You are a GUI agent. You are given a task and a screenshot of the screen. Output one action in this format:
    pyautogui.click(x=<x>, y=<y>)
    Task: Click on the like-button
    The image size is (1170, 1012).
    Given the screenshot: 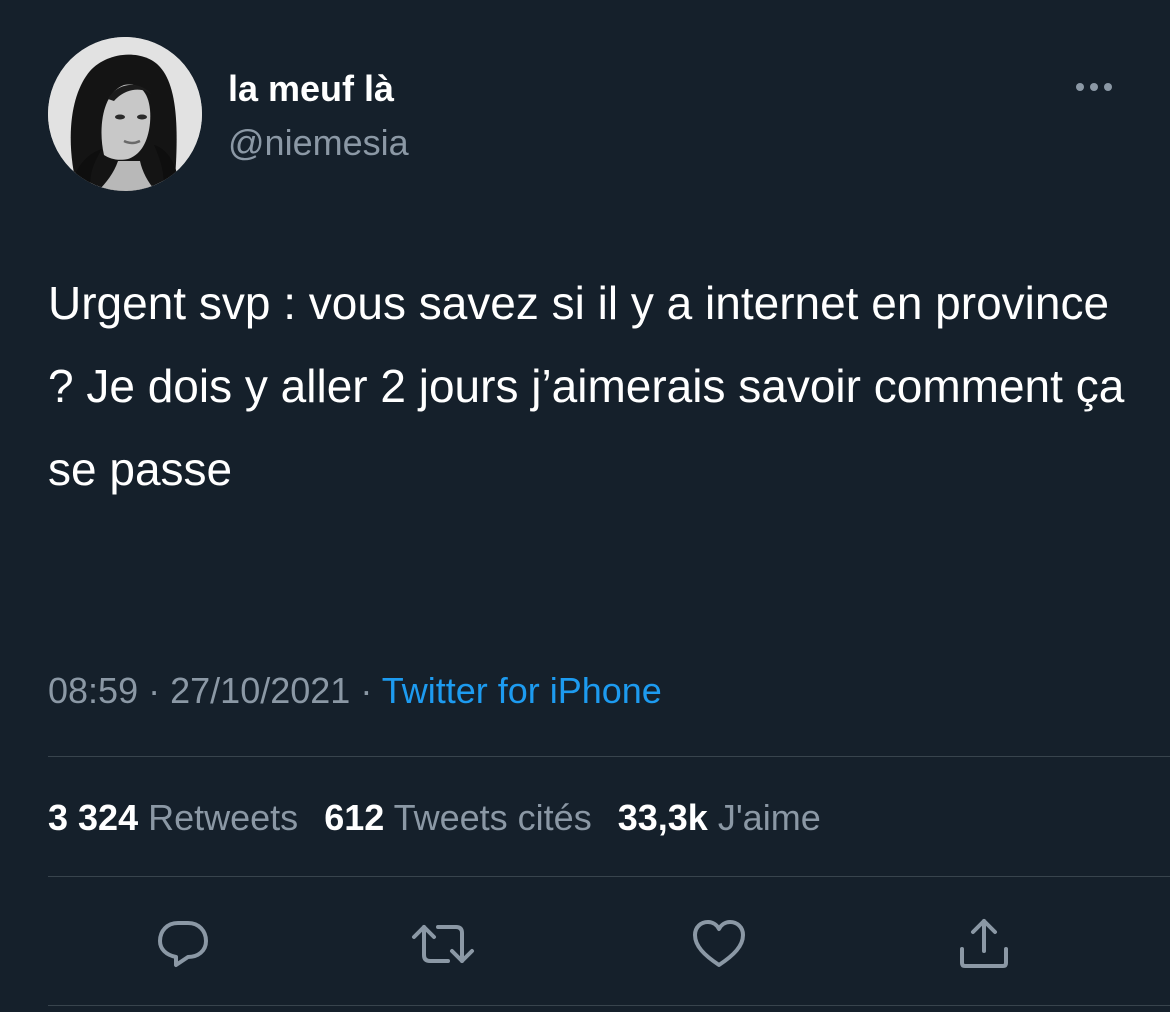 What is the action you would take?
    pyautogui.click(x=719, y=944)
    